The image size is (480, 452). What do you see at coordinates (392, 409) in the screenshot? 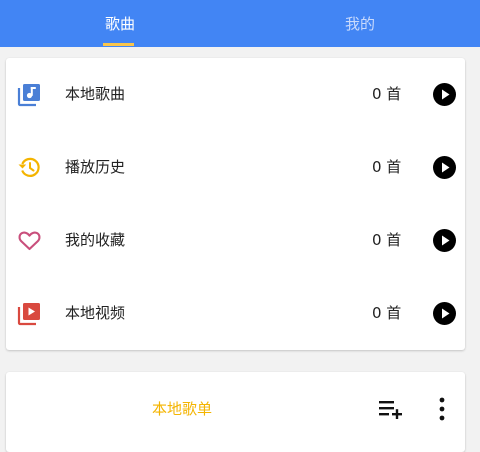
I see `playlist-add-icon` at bounding box center [392, 409].